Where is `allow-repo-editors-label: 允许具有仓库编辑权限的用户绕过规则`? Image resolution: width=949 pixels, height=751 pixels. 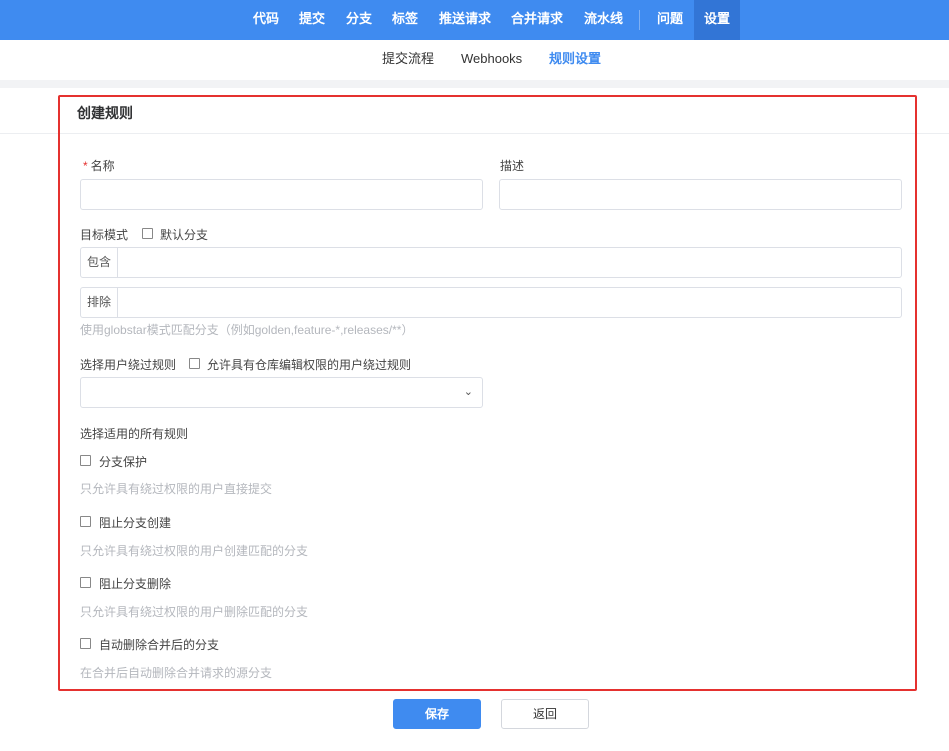
allow-repo-editors-label: 允许具有仓库编辑权限的用户绕过规则 is located at coordinates (309, 365).